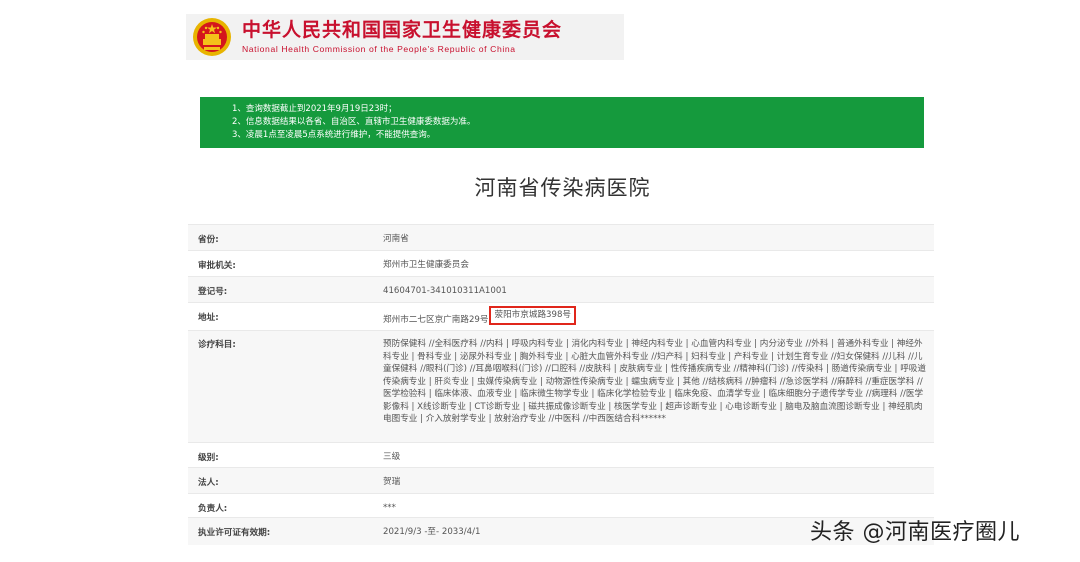 Image resolution: width=1080 pixels, height=562 pixels. I want to click on table-row: 法人: 贺瑞, so click(561, 480).